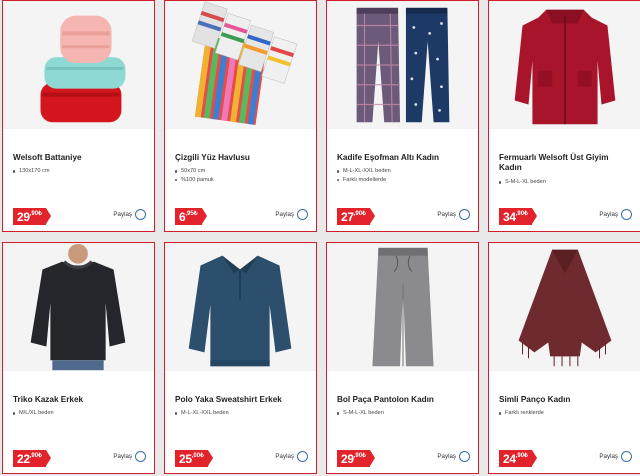 This screenshot has height=476, width=640. I want to click on price-tag: 22,90 ₺, so click(32, 458).